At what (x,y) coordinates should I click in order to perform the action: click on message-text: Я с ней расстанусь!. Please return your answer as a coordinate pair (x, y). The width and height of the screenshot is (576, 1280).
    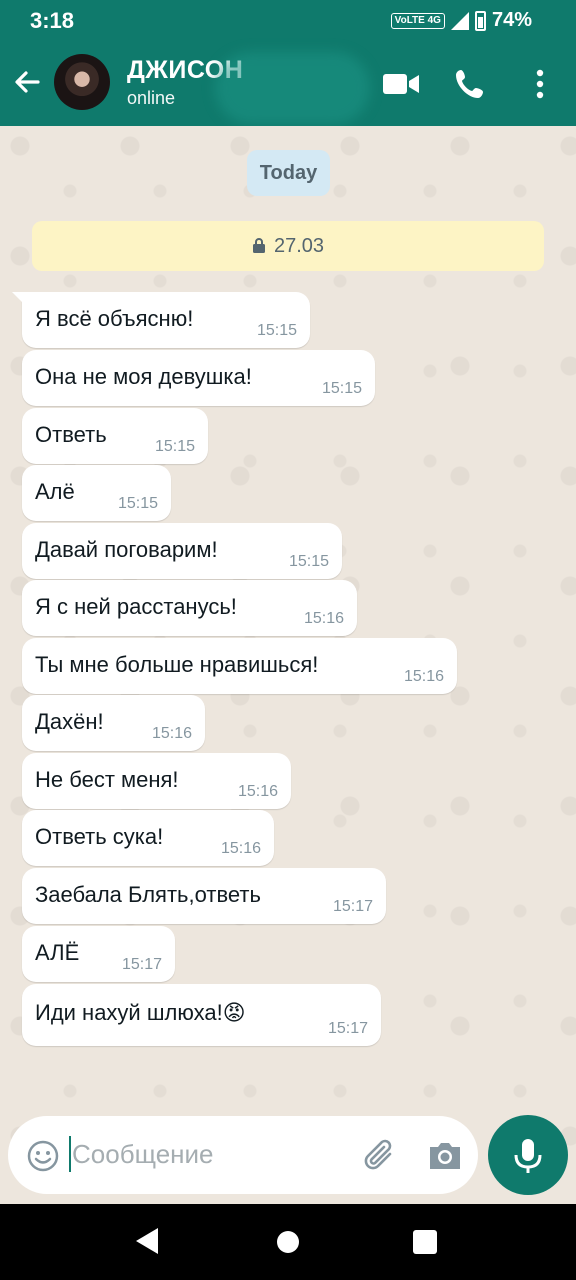
    Looking at the image, I should click on (136, 606).